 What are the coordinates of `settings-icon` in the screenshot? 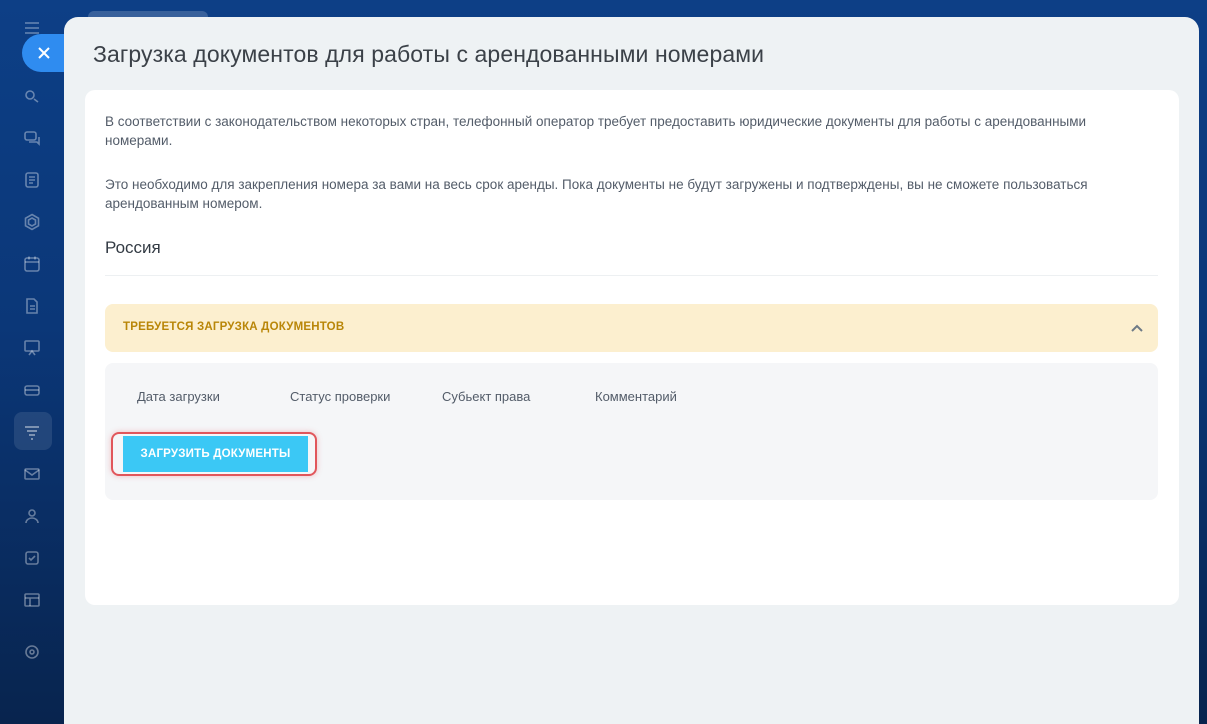 It's located at (32, 652).